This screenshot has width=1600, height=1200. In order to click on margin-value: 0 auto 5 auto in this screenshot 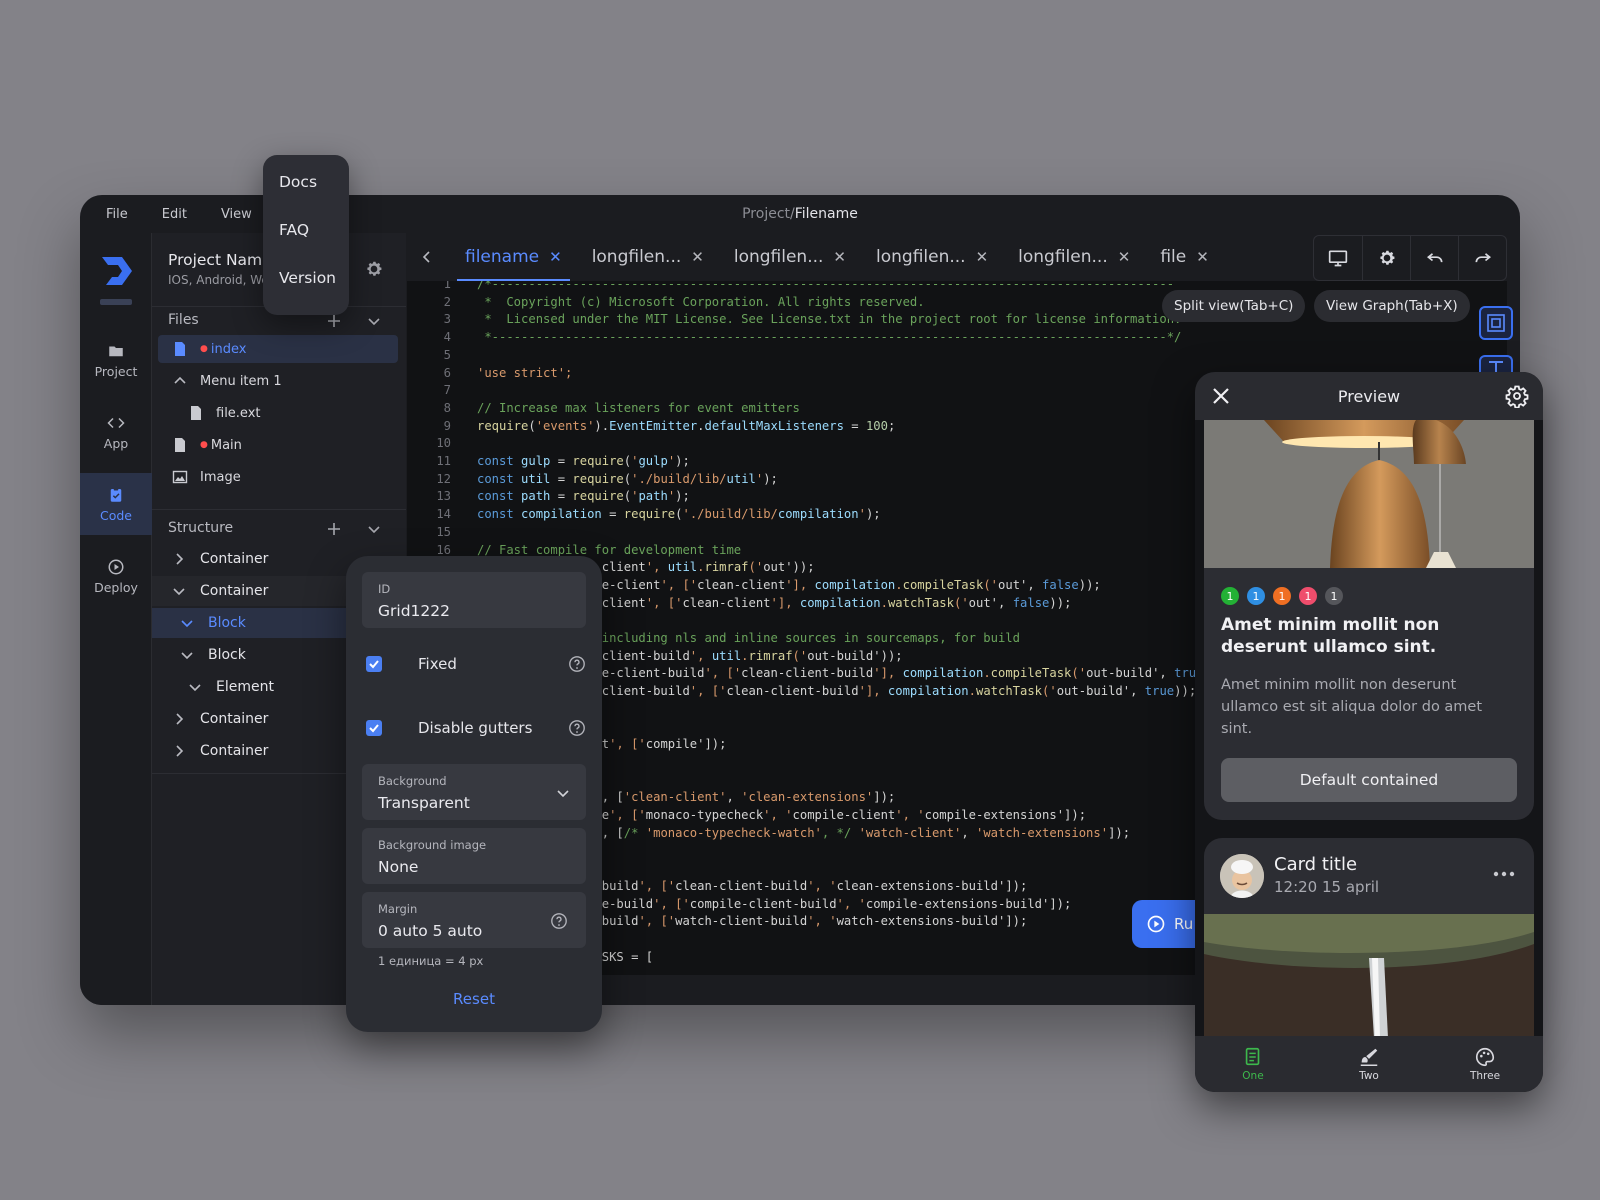, I will do `click(430, 931)`.